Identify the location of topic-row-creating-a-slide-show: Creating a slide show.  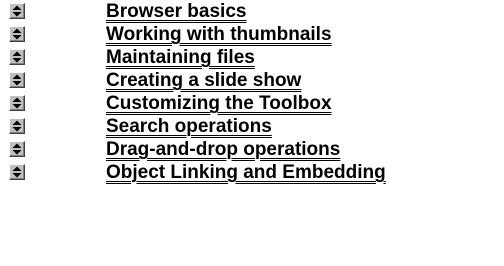
(252, 82).